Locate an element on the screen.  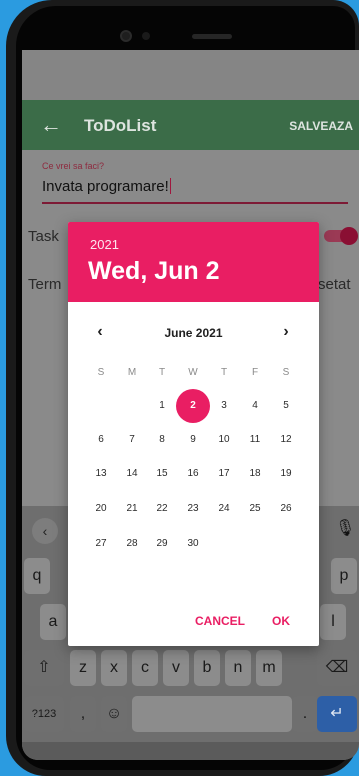
header-year: 2021 is located at coordinates (104, 244).